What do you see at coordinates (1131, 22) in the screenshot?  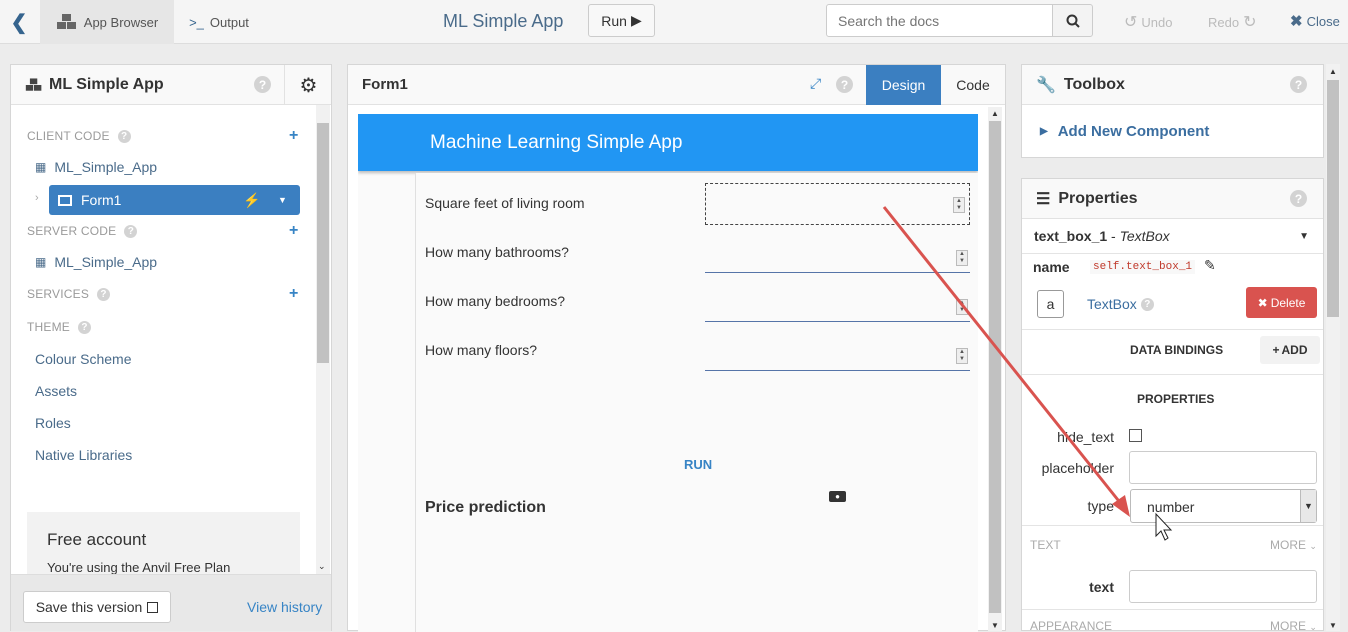 I see `undo-icon: ↺` at bounding box center [1131, 22].